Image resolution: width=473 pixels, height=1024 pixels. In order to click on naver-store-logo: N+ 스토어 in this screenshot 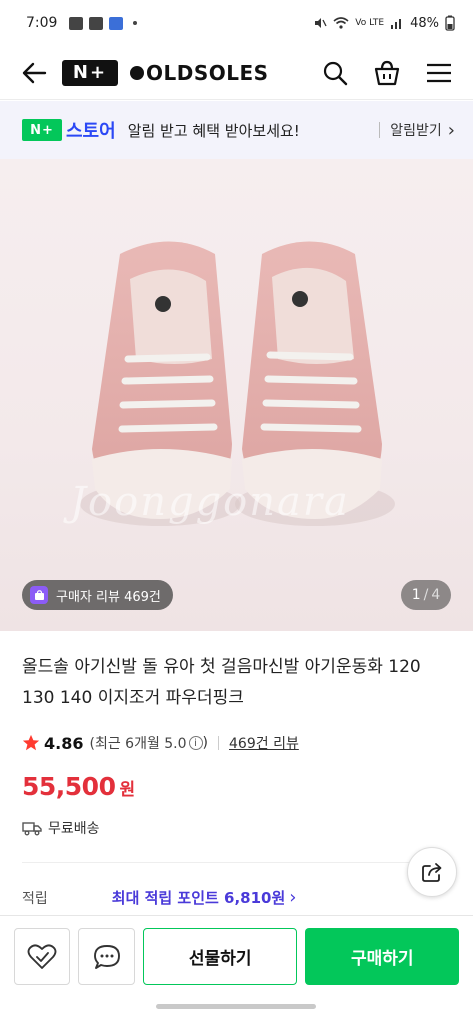, I will do `click(69, 130)`.